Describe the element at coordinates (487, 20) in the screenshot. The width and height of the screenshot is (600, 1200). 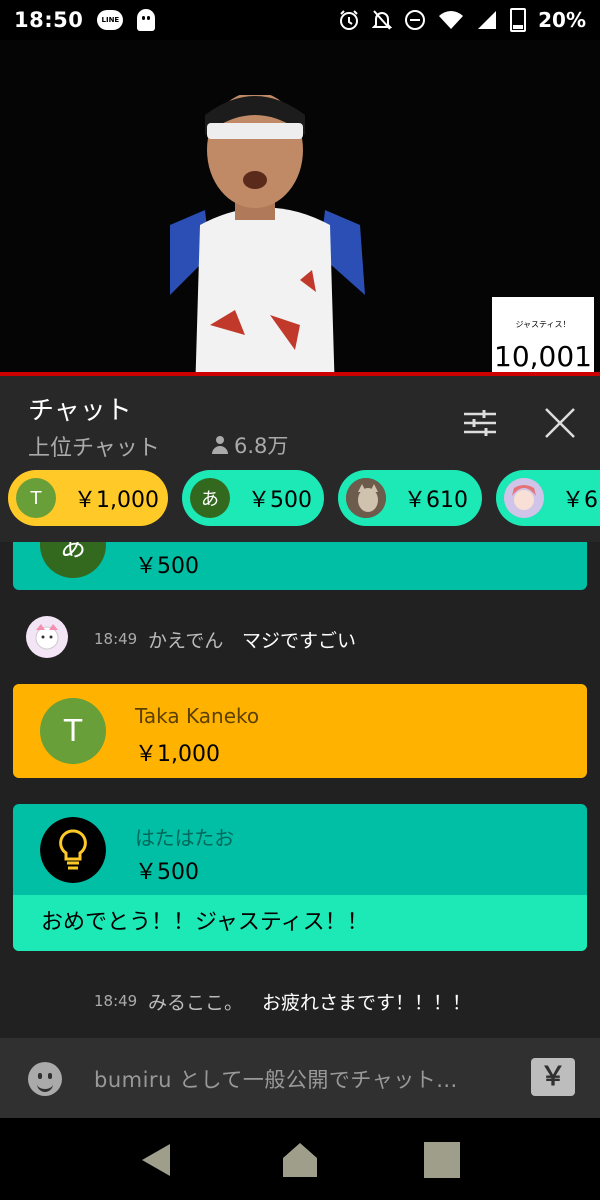
I see `cell-signal-icon` at that location.